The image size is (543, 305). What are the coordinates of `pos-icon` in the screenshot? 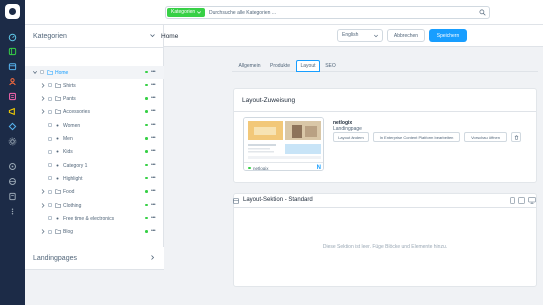 It's located at (12, 196).